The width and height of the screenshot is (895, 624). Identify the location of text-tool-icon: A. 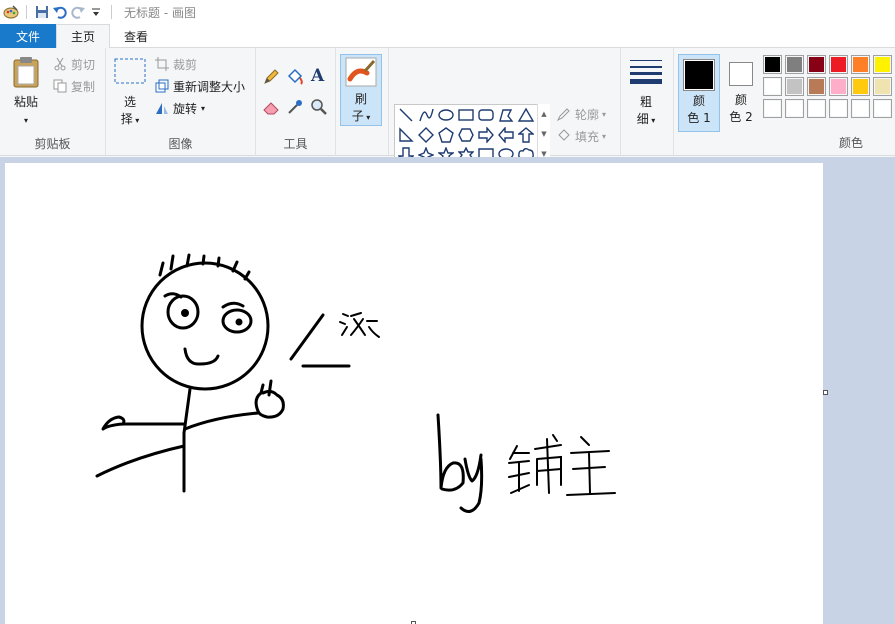
(317, 76).